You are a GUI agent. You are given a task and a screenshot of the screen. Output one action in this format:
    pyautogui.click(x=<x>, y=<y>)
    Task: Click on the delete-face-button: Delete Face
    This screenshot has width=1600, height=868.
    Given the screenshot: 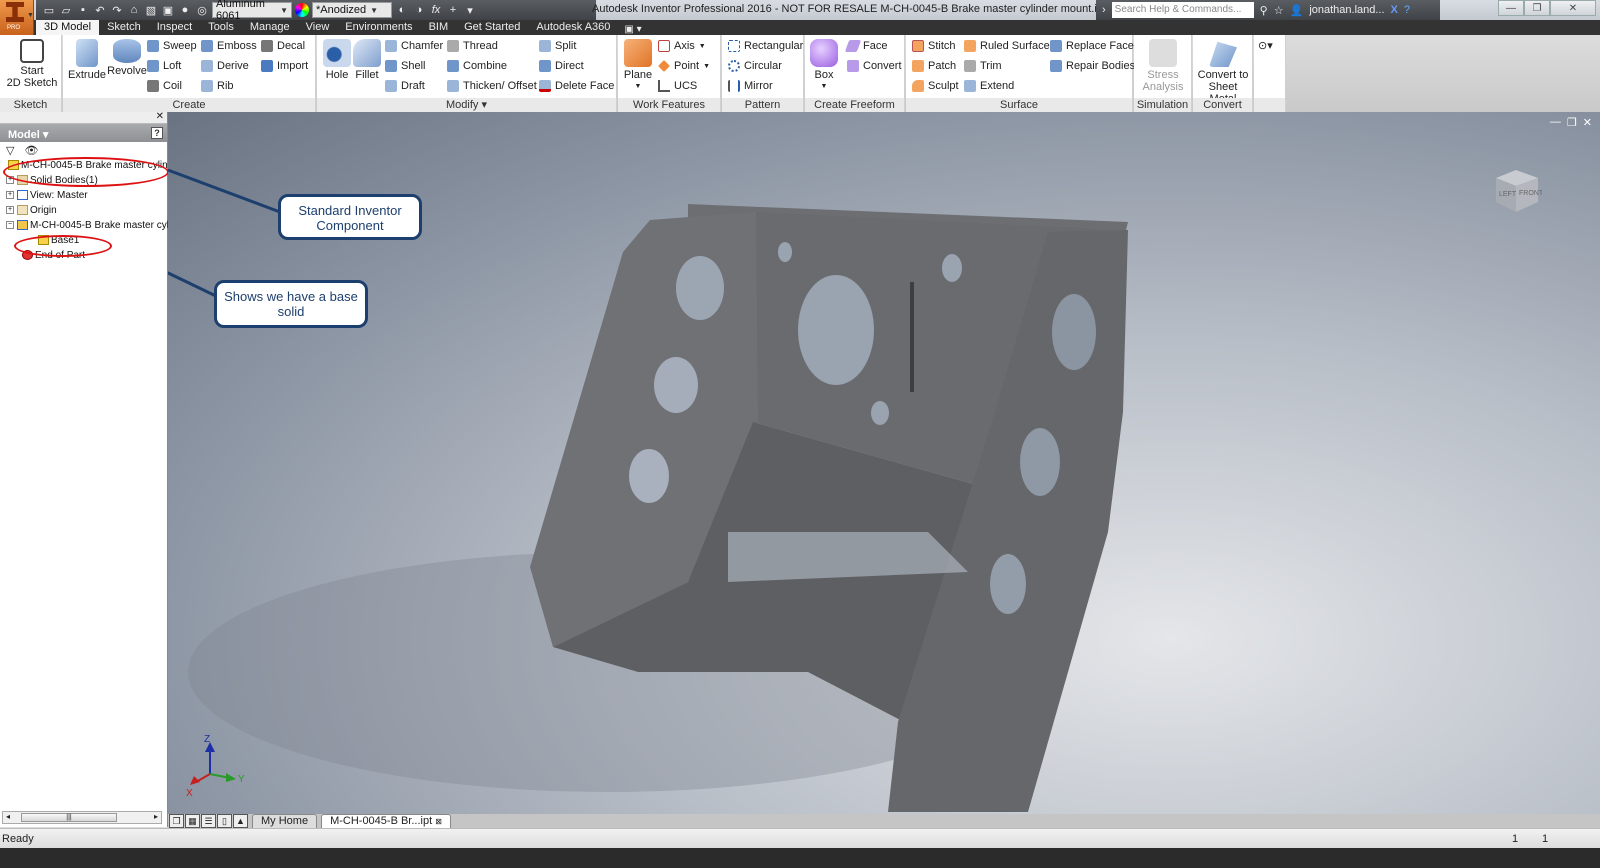 What is the action you would take?
    pyautogui.click(x=576, y=86)
    